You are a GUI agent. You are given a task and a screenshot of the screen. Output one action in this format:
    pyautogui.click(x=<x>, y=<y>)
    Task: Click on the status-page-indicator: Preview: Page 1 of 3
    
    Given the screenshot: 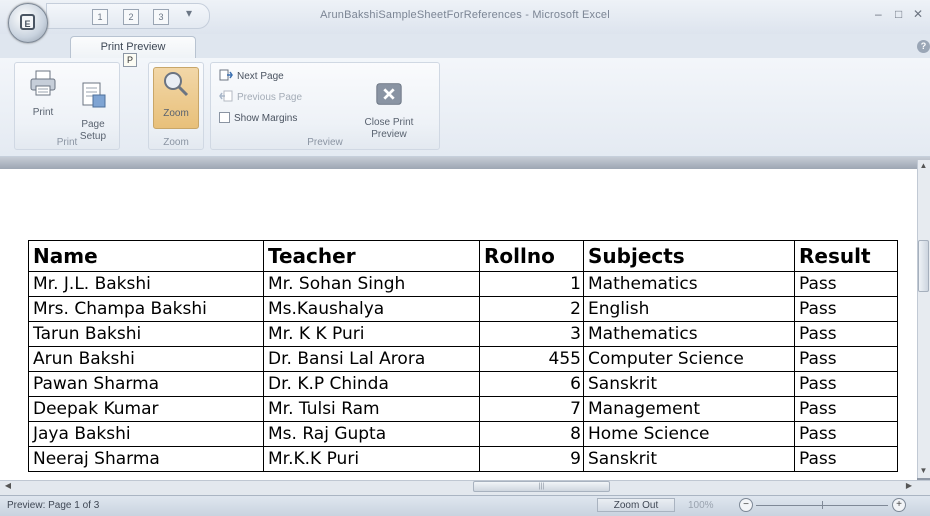 What is the action you would take?
    pyautogui.click(x=53, y=505)
    